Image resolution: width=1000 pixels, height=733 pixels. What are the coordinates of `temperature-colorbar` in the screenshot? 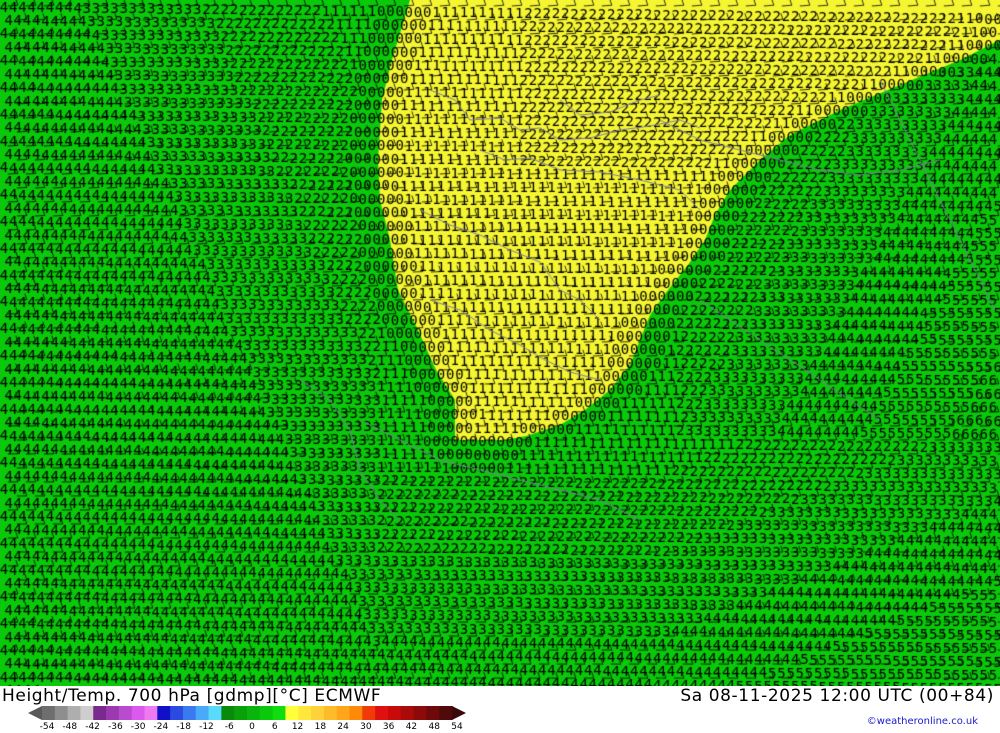 It's located at (247, 713).